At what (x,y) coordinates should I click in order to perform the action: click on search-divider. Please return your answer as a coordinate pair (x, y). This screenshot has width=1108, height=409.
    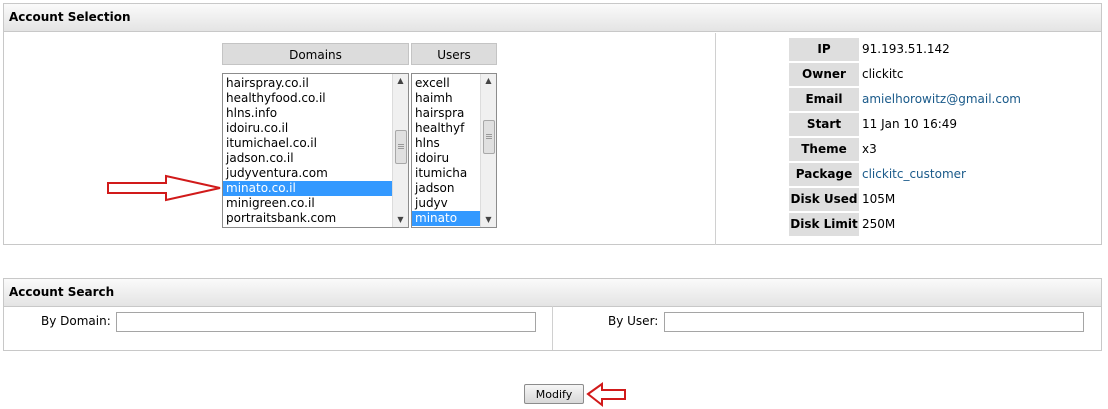
    Looking at the image, I should click on (552, 328).